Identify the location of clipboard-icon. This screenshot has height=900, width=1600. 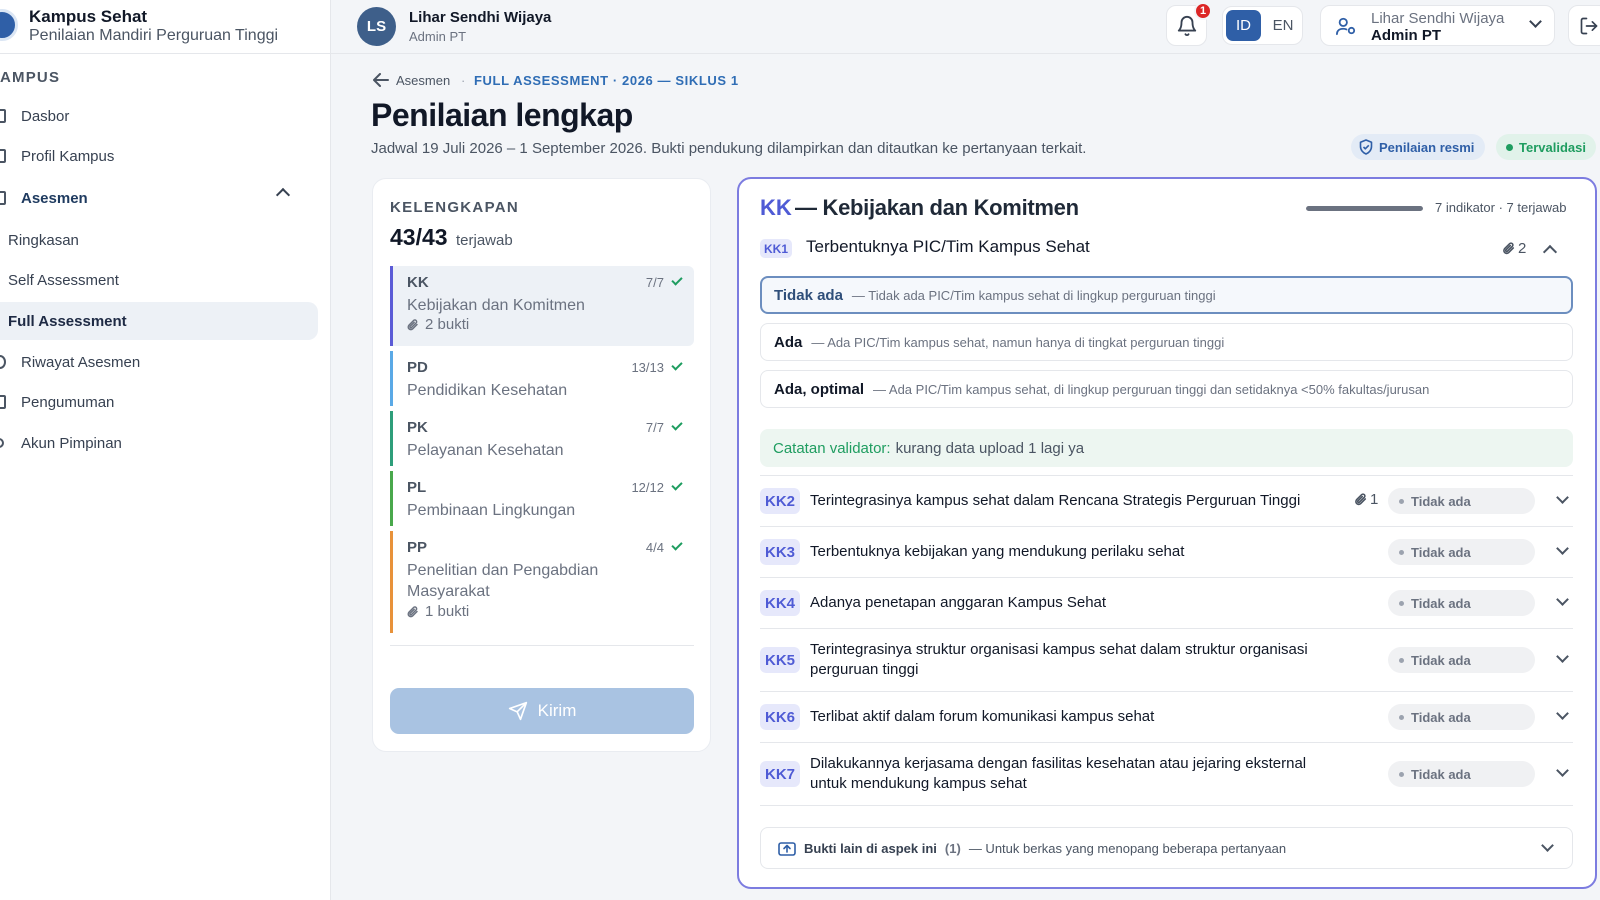
(3, 198).